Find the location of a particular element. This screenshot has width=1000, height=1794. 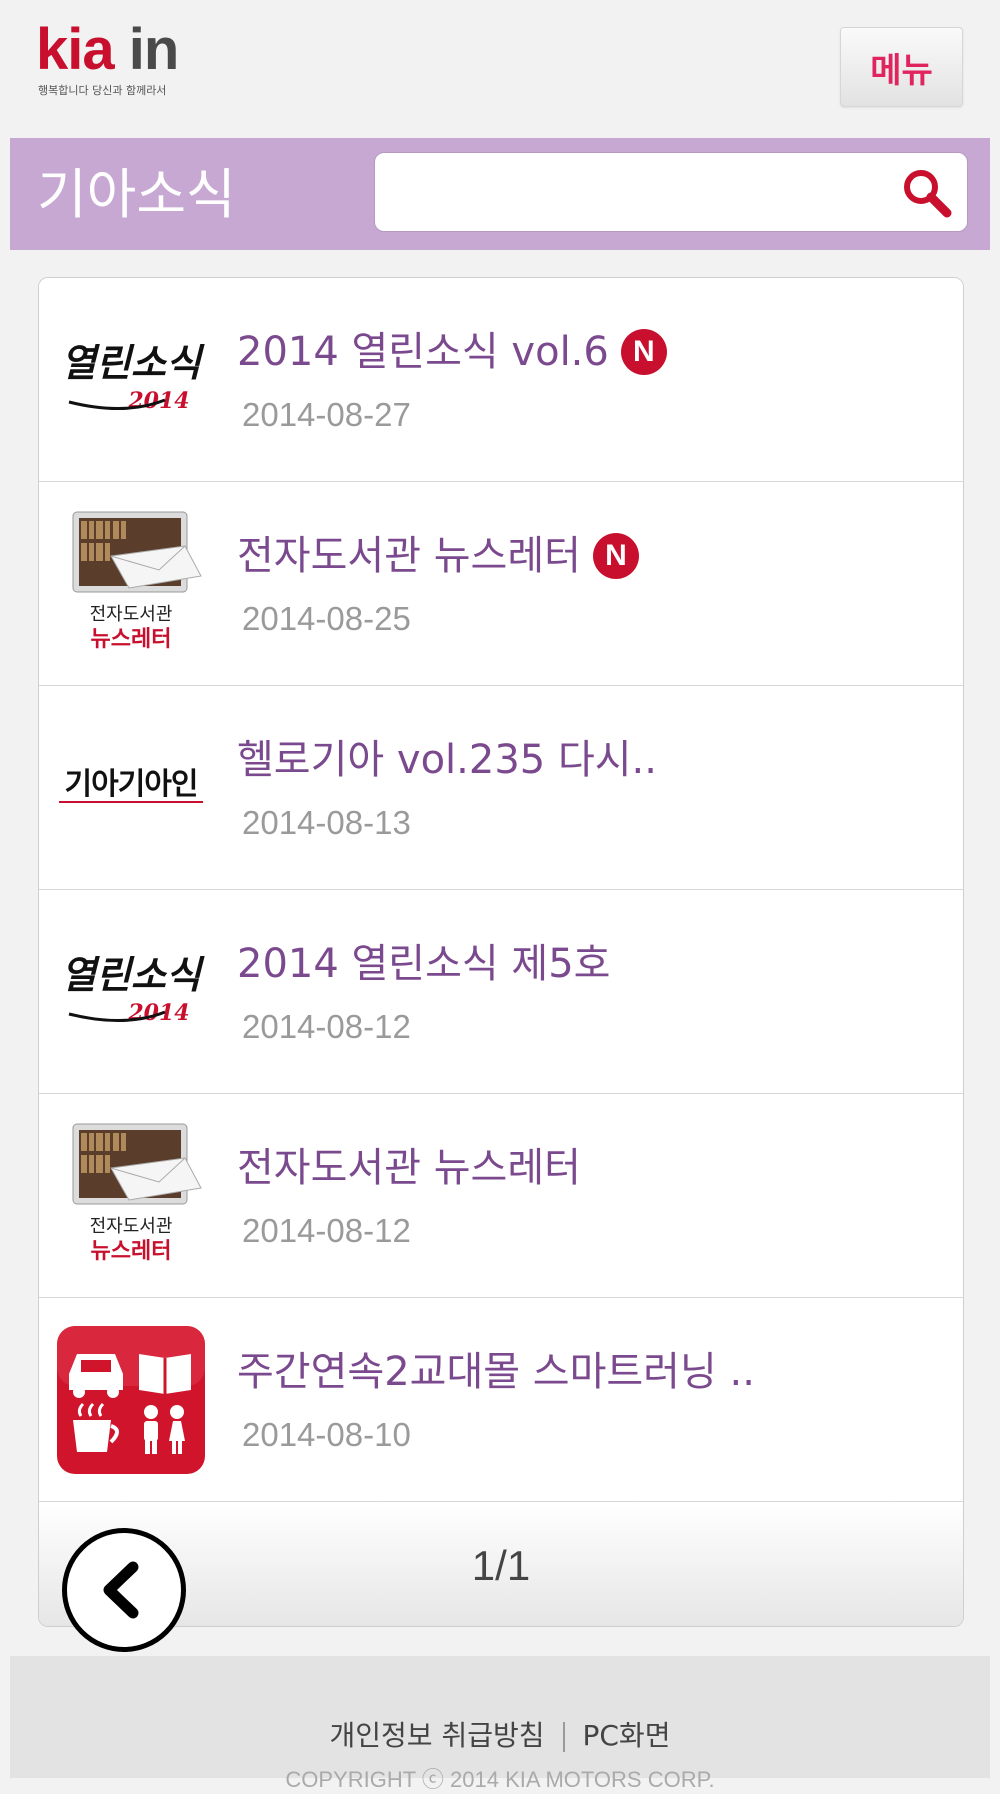

item-title: 주간연속2교대몰 스마트러닝 .. is located at coordinates (496, 1372).